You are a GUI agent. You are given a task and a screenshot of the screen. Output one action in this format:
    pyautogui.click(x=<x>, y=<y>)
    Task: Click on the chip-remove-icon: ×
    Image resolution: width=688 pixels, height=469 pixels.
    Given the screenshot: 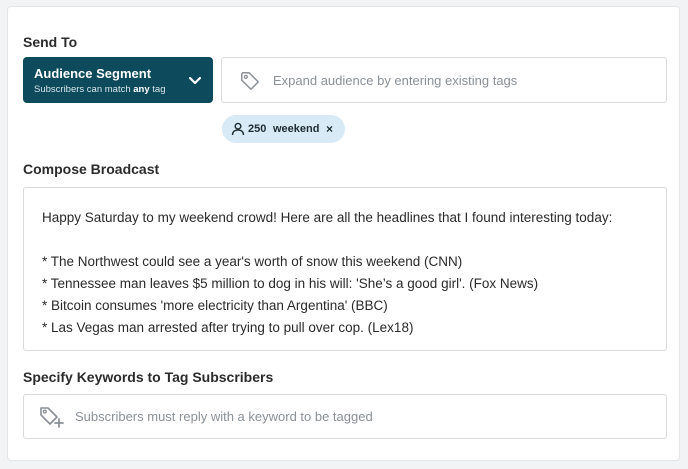 What is the action you would take?
    pyautogui.click(x=329, y=129)
    